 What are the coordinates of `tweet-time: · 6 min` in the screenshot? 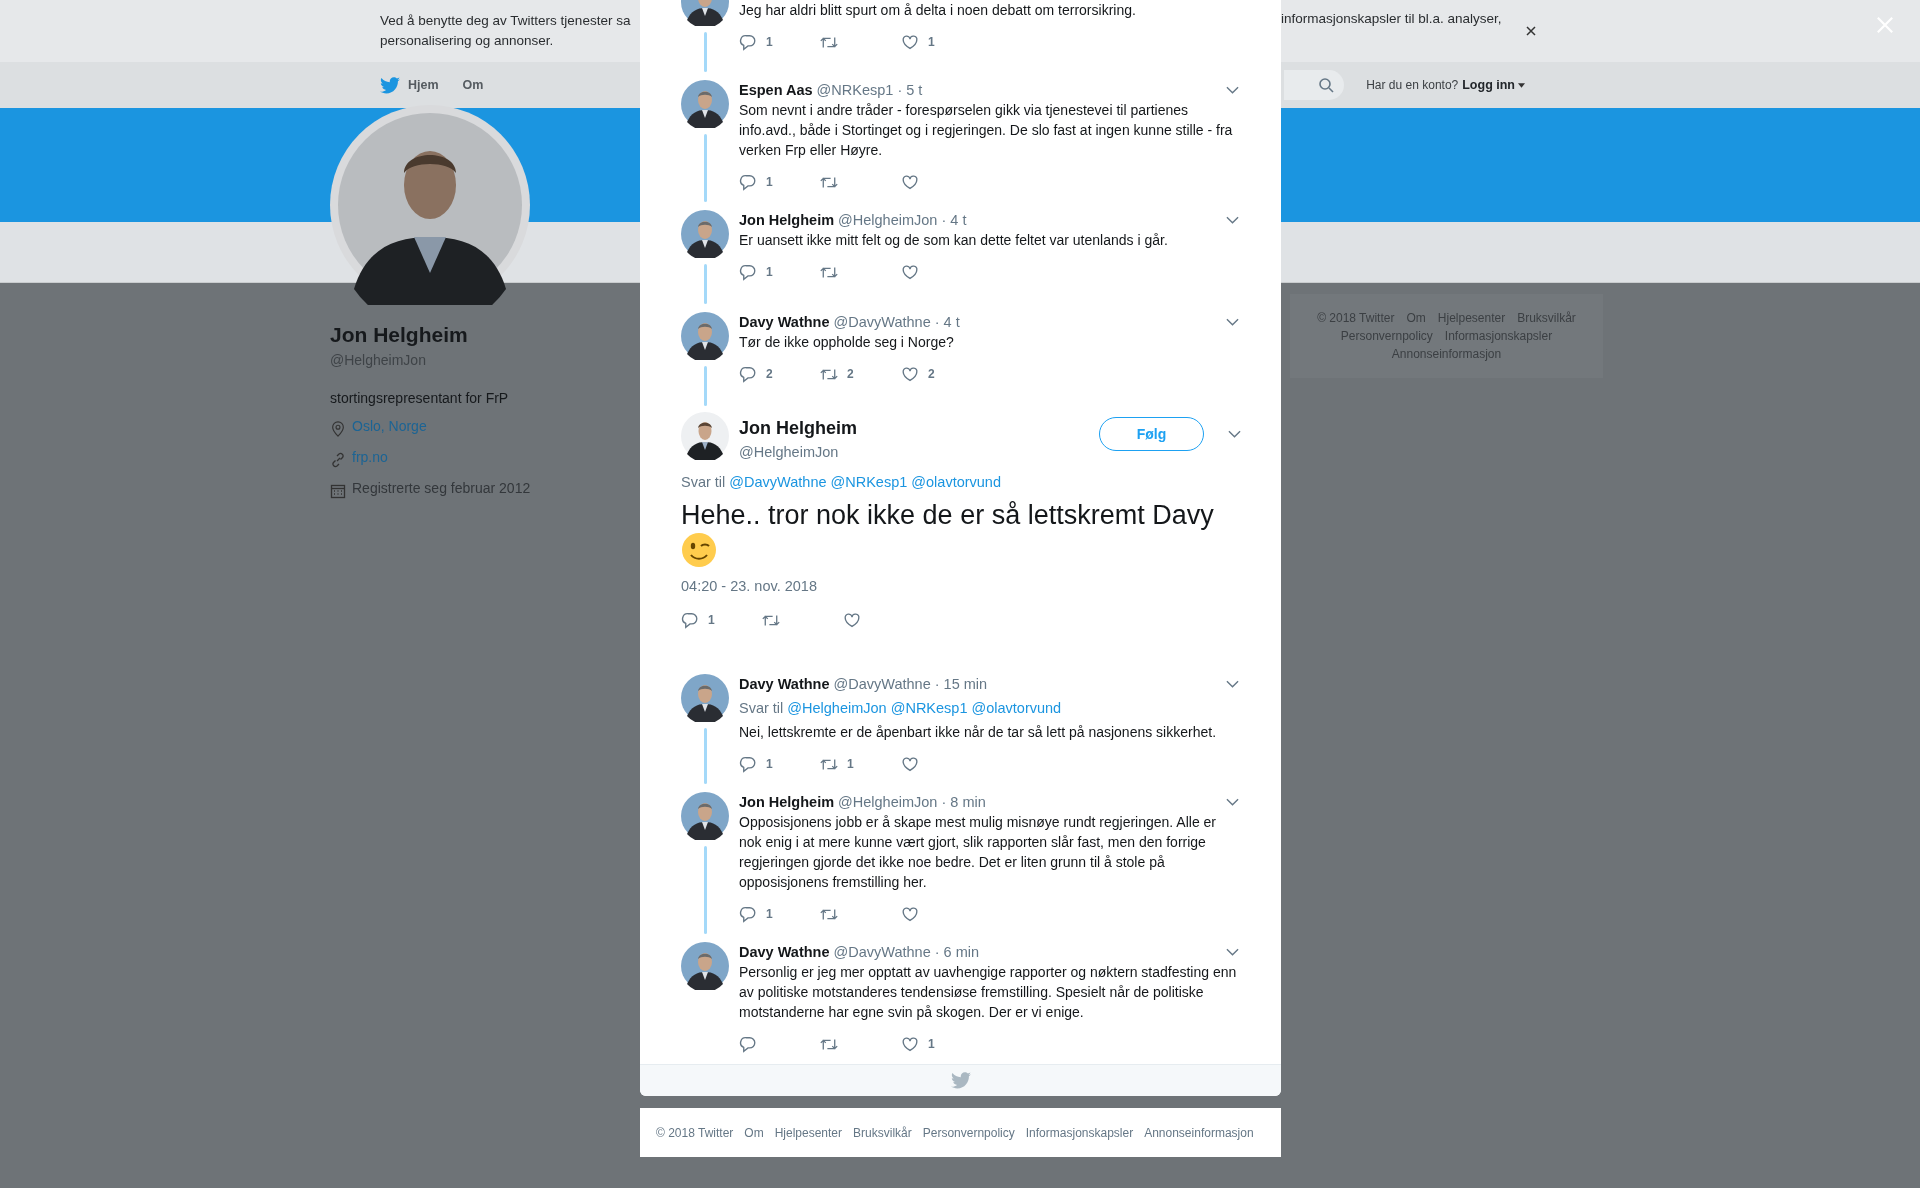 It's located at (957, 952).